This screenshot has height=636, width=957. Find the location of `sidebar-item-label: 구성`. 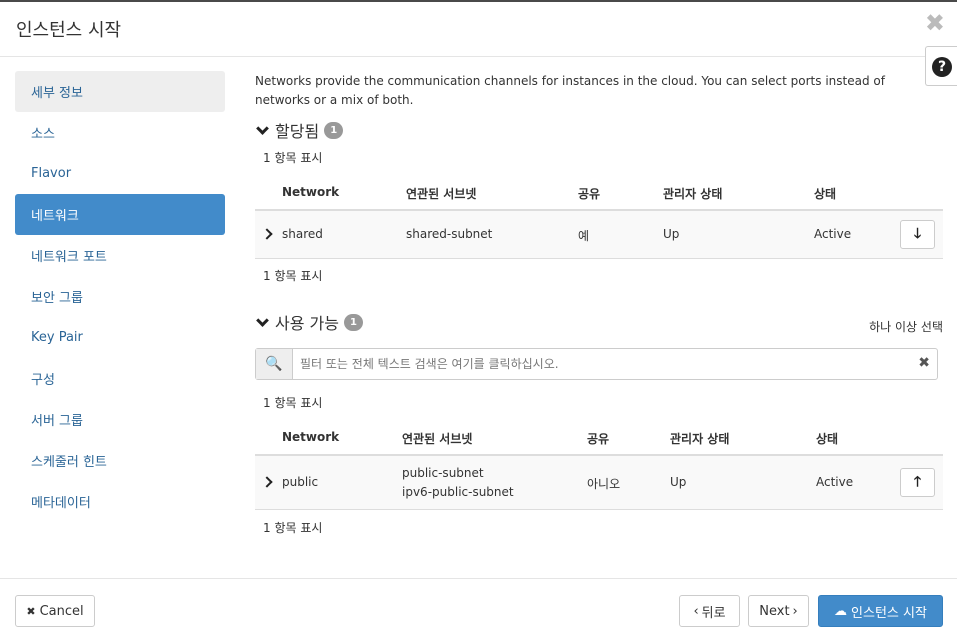

sidebar-item-label: 구성 is located at coordinates (43, 380).